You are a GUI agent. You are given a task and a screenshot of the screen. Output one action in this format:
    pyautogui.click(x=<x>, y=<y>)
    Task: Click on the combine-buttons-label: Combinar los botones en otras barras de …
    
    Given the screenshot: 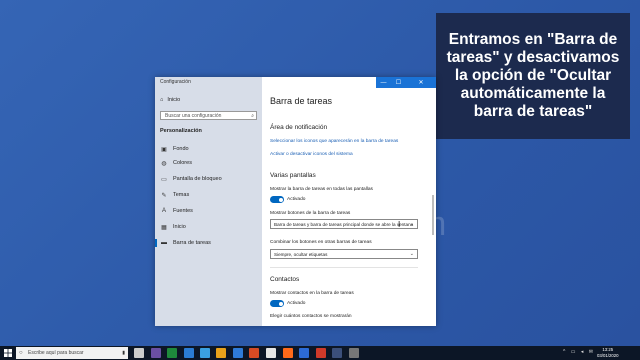 What is the action you would take?
    pyautogui.click(x=321, y=242)
    